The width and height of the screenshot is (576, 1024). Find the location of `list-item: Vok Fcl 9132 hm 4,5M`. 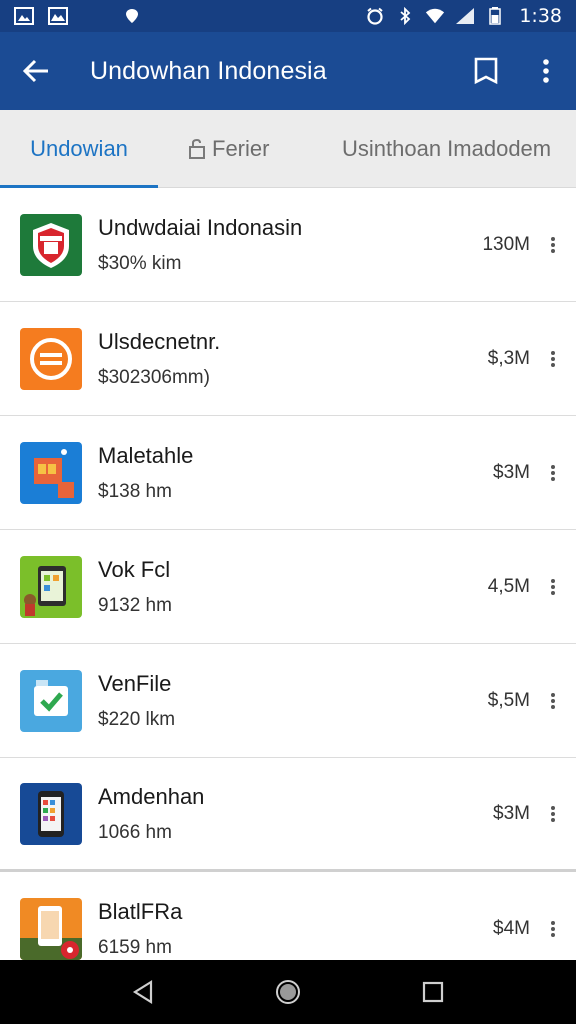

list-item: Vok Fcl 9132 hm 4,5M is located at coordinates (288, 587).